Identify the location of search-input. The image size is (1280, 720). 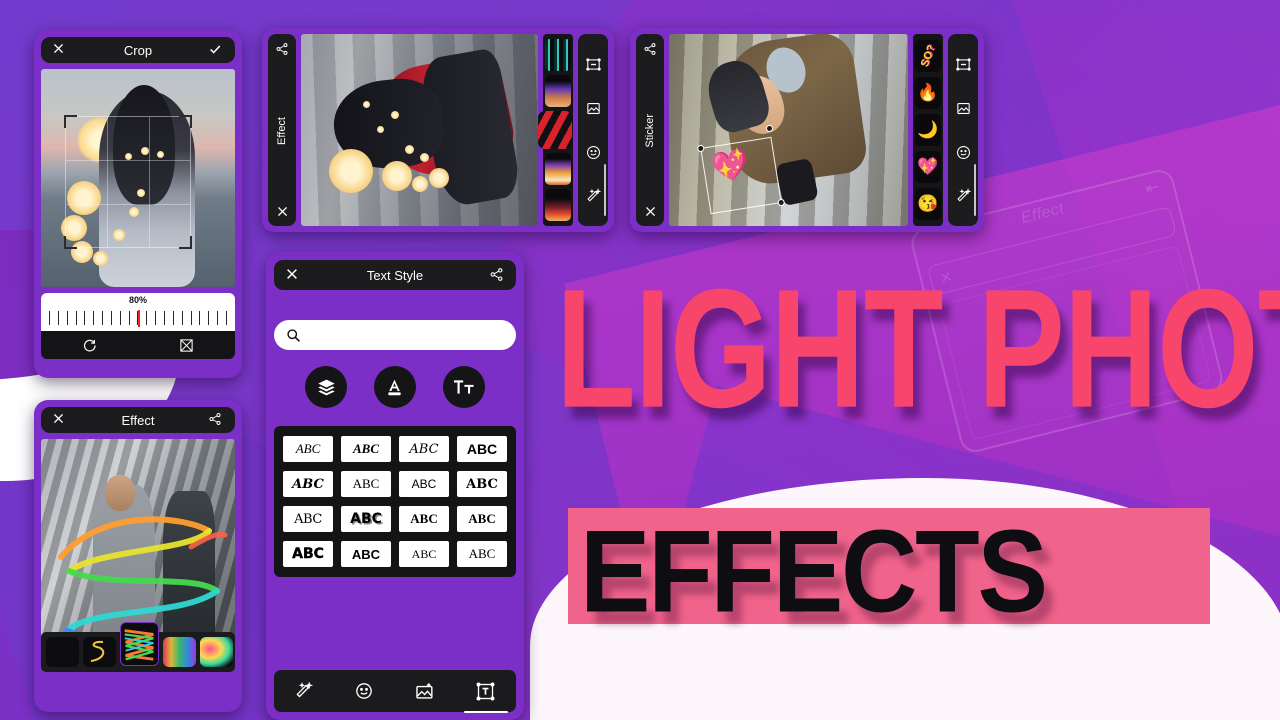
(406, 335).